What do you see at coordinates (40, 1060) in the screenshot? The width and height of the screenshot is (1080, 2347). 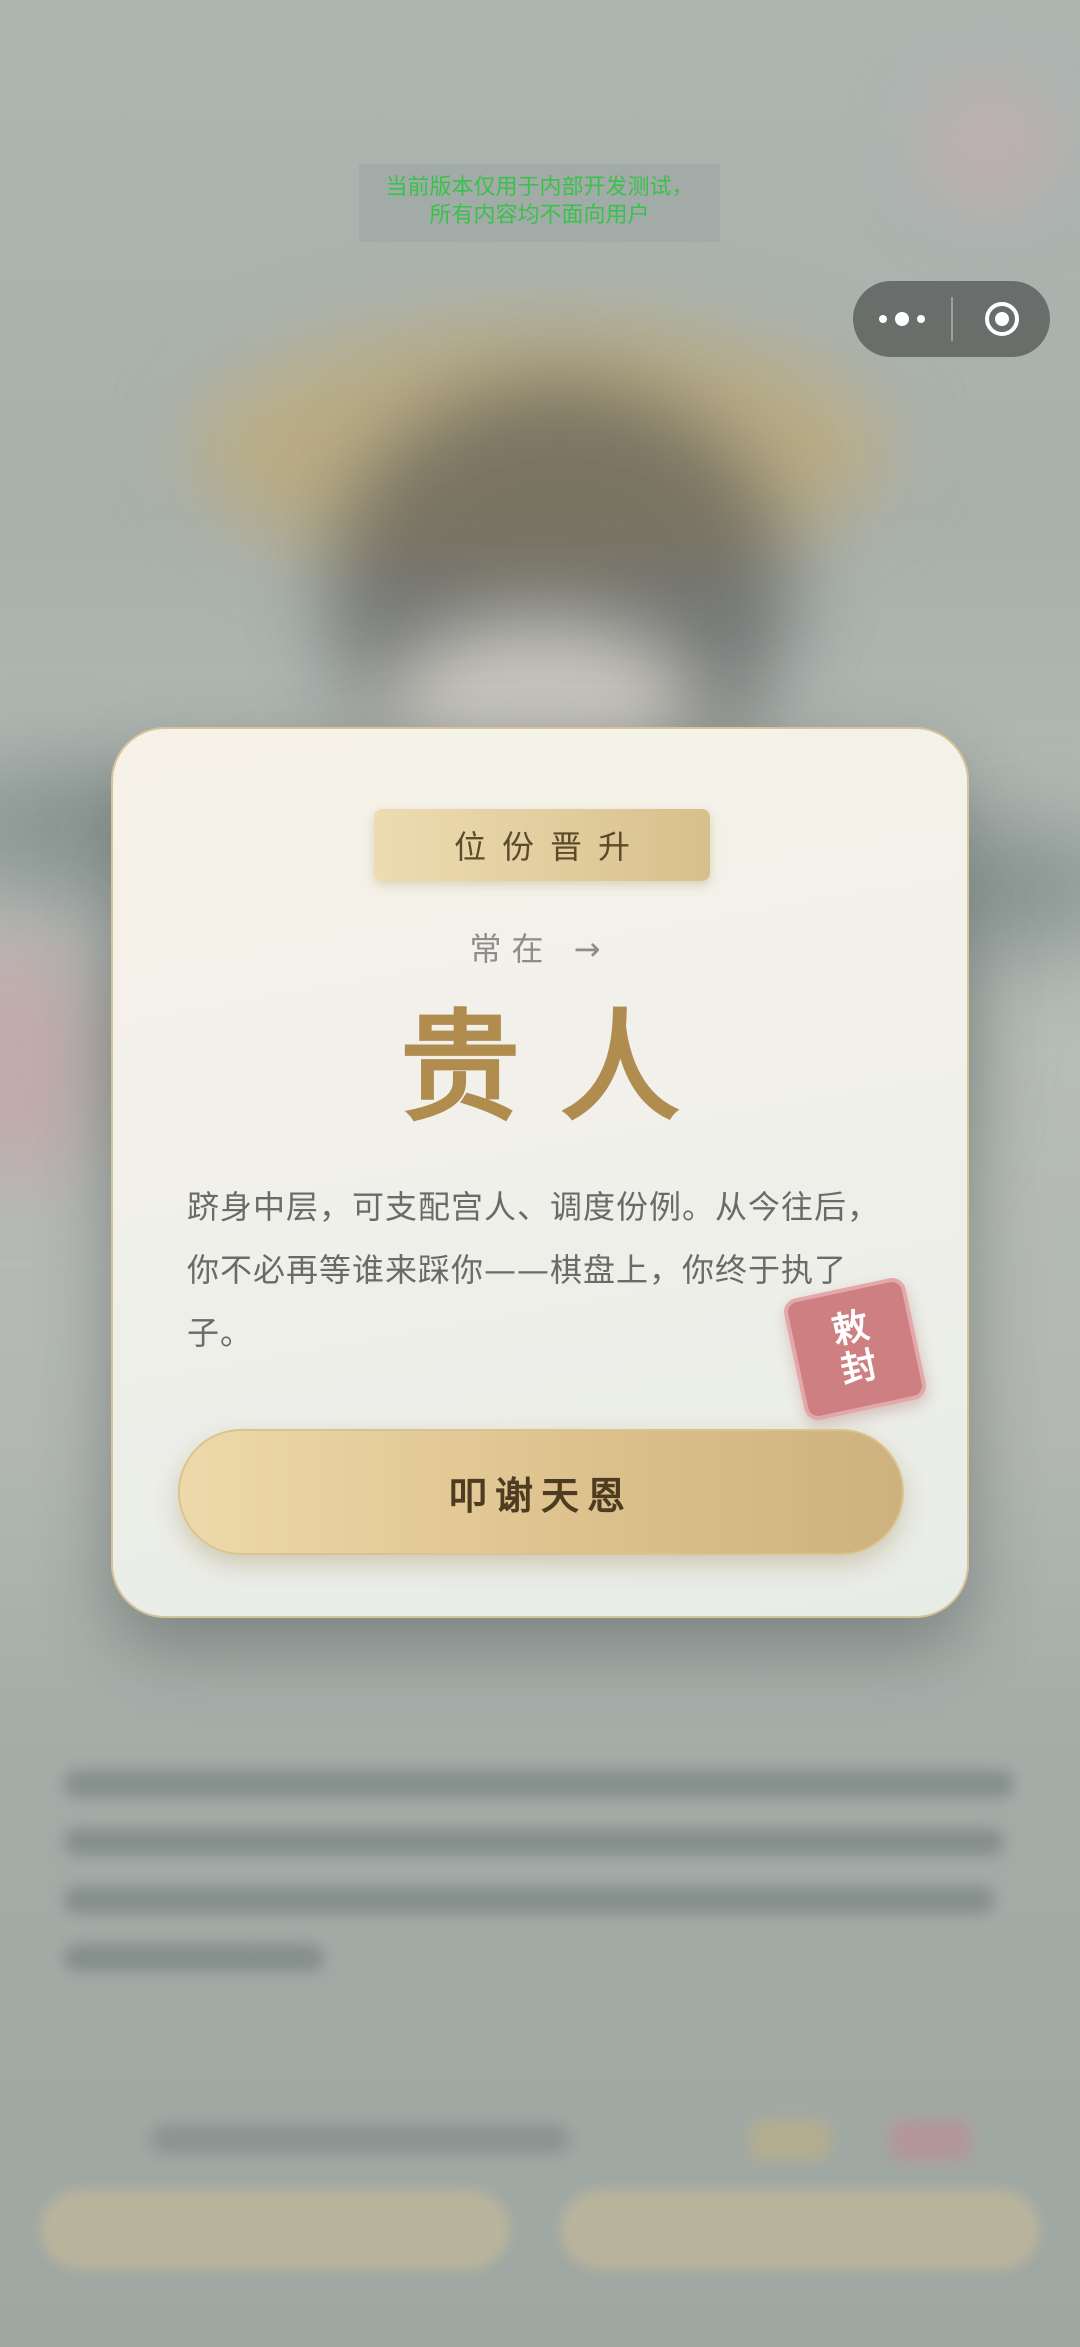 I see `background-flower-blur` at bounding box center [40, 1060].